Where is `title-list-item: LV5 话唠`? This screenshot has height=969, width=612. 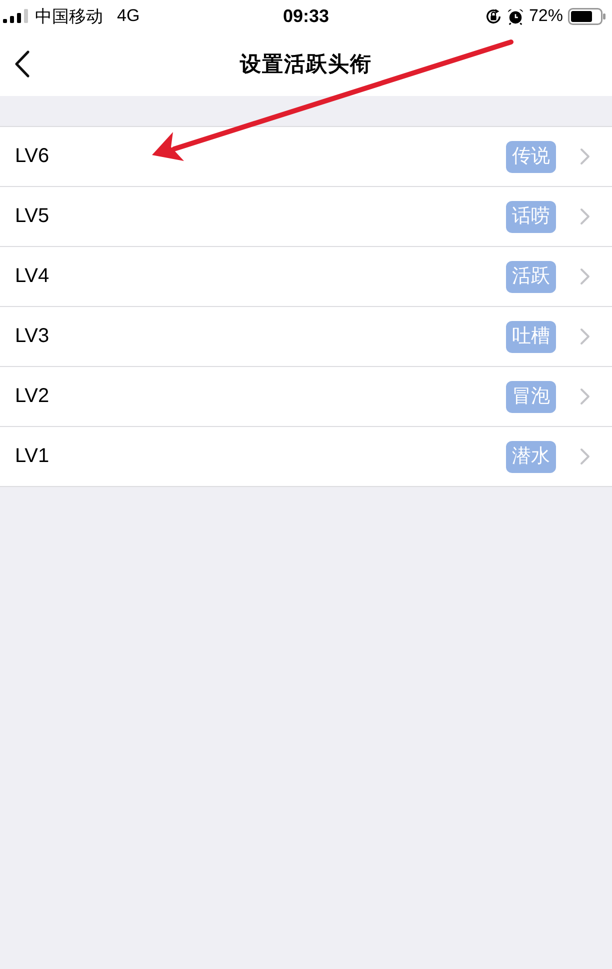 title-list-item: LV5 话唠 is located at coordinates (306, 217).